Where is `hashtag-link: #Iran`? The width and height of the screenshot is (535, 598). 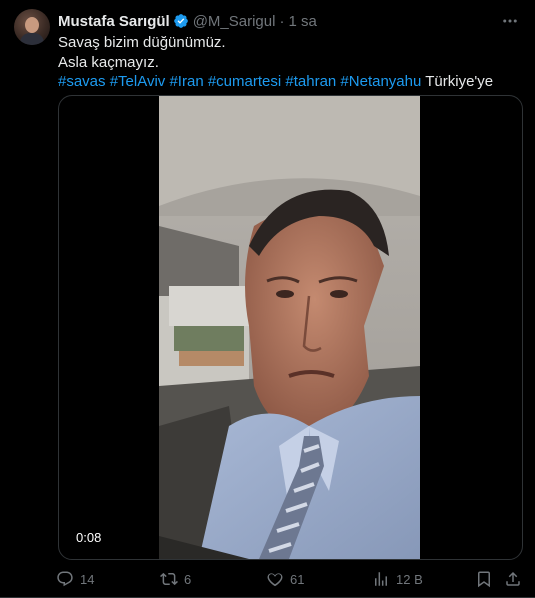 hashtag-link: #Iran is located at coordinates (186, 81).